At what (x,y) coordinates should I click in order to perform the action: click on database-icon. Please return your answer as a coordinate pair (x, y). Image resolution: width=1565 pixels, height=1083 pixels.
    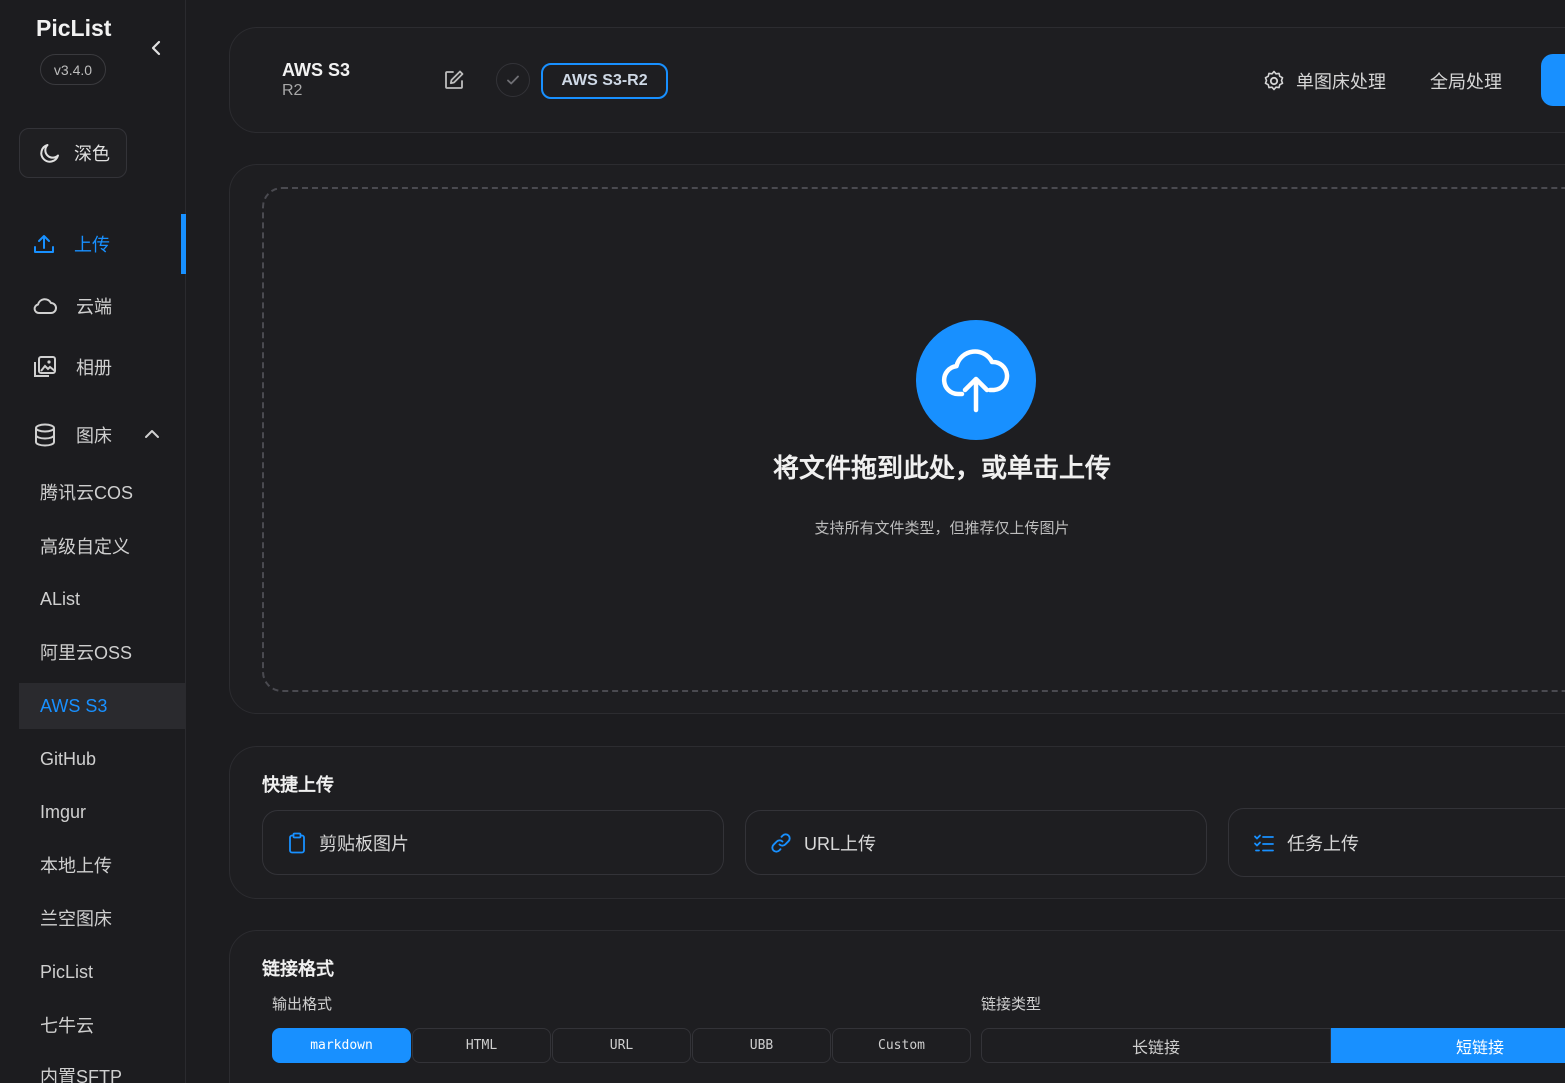
    Looking at the image, I should click on (45, 435).